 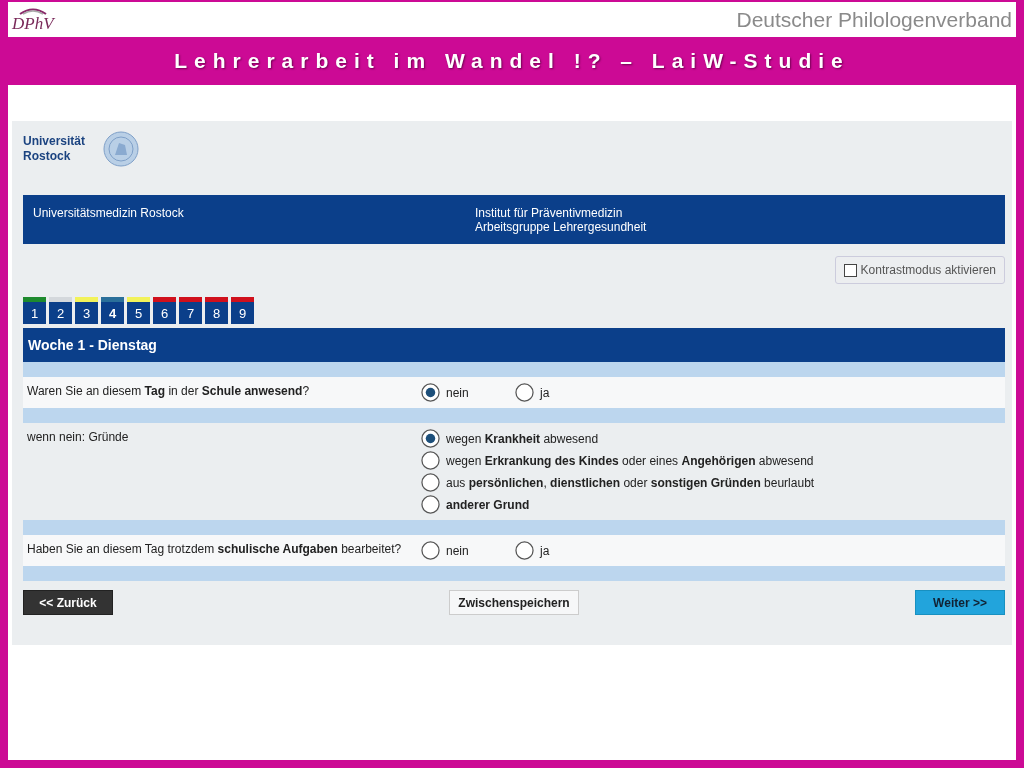 What do you see at coordinates (216, 310) in the screenshot?
I see `day-tab: 8` at bounding box center [216, 310].